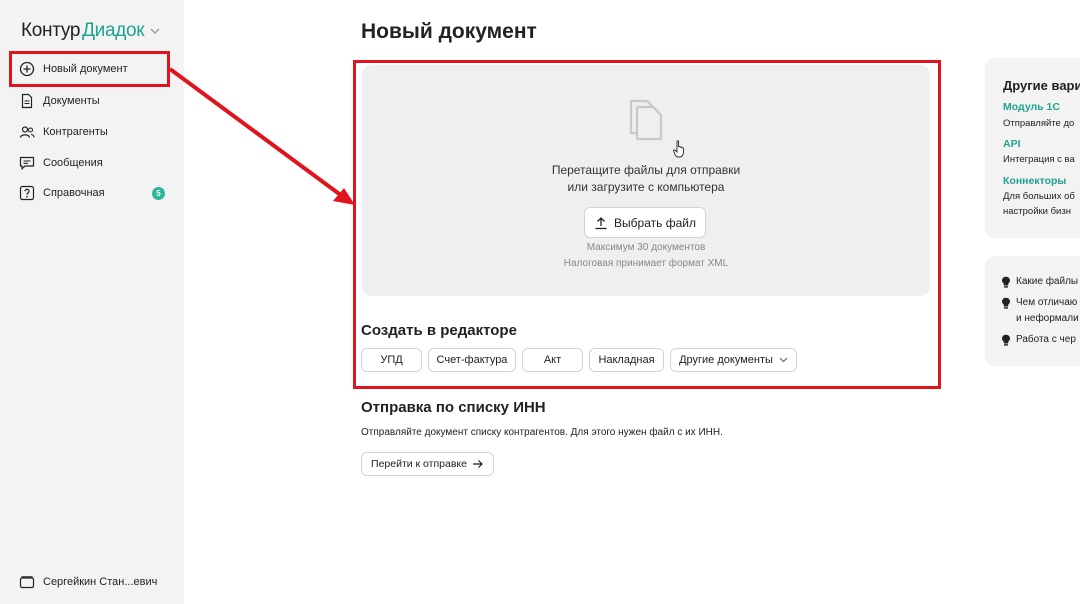  I want to click on option-desc: Для больших об, so click(1039, 196).